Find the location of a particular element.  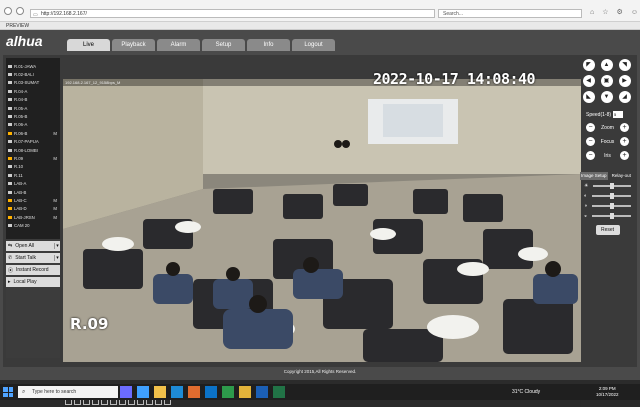

instant-record-button: ⦿ Instant Record is located at coordinates (33, 270).